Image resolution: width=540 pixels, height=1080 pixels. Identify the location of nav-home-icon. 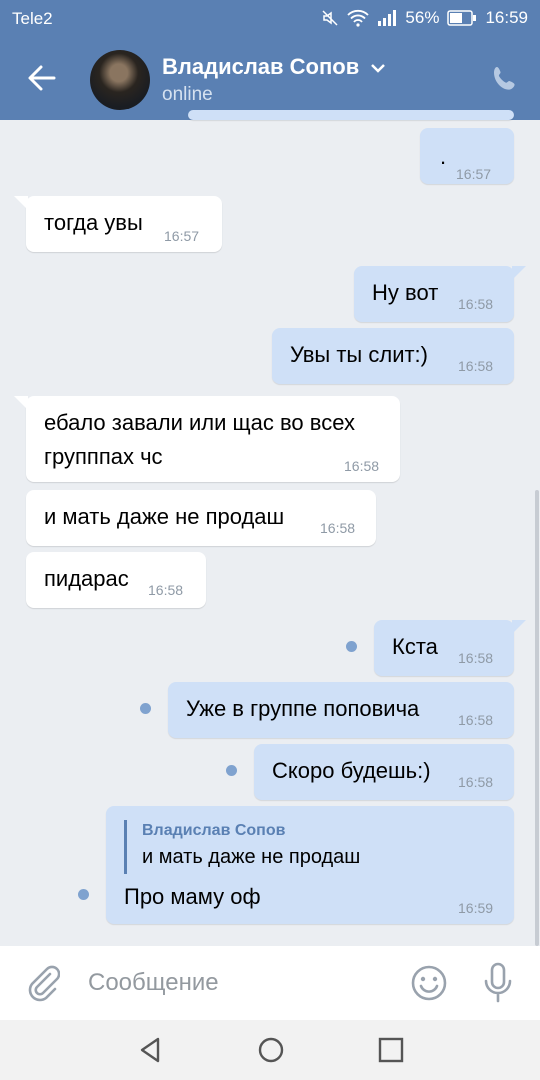
(271, 1050).